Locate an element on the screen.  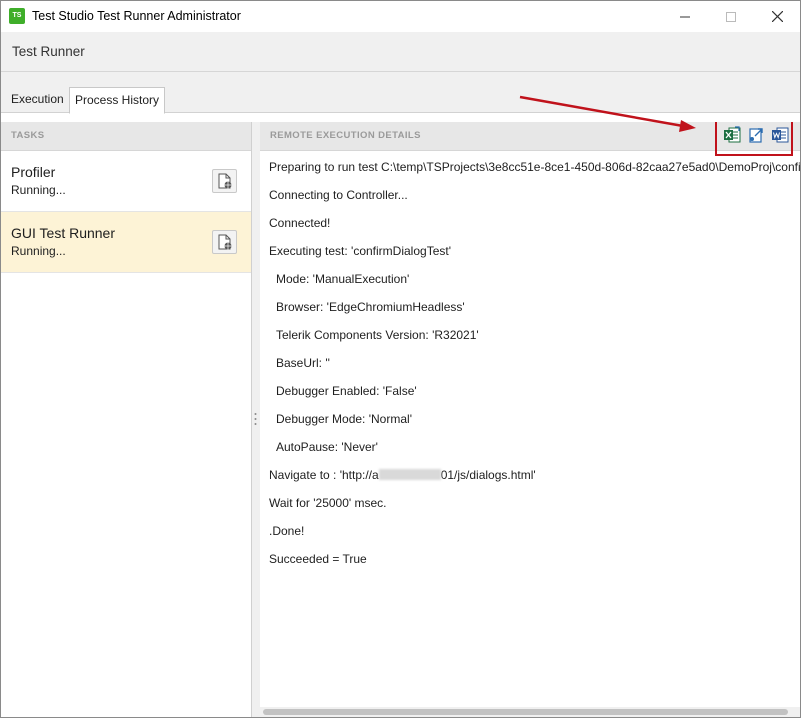
scrollbar-thumb is located at coordinates (525, 712).